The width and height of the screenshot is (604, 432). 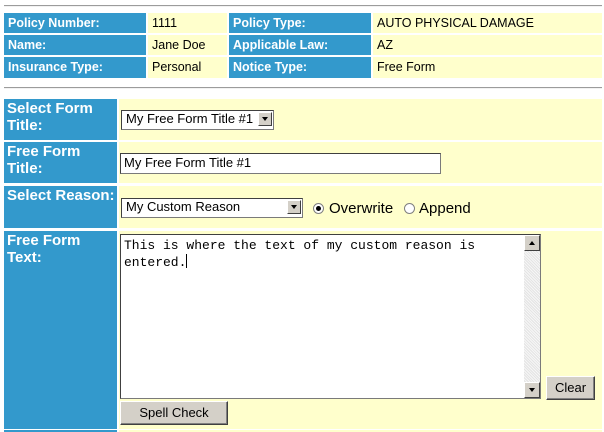 What do you see at coordinates (187, 67) in the screenshot?
I see `insurance-type-value: Personal` at bounding box center [187, 67].